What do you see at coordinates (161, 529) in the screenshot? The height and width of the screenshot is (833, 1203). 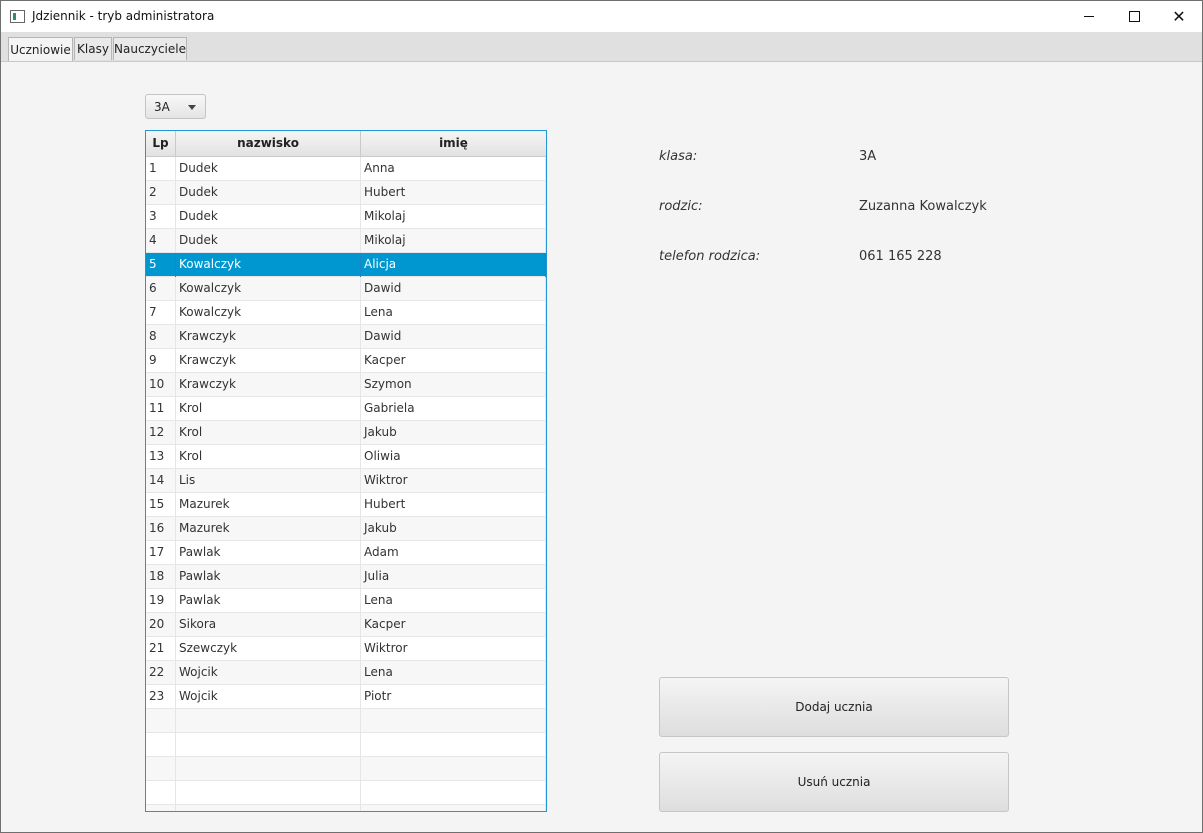 I see `cell-lp: 16` at bounding box center [161, 529].